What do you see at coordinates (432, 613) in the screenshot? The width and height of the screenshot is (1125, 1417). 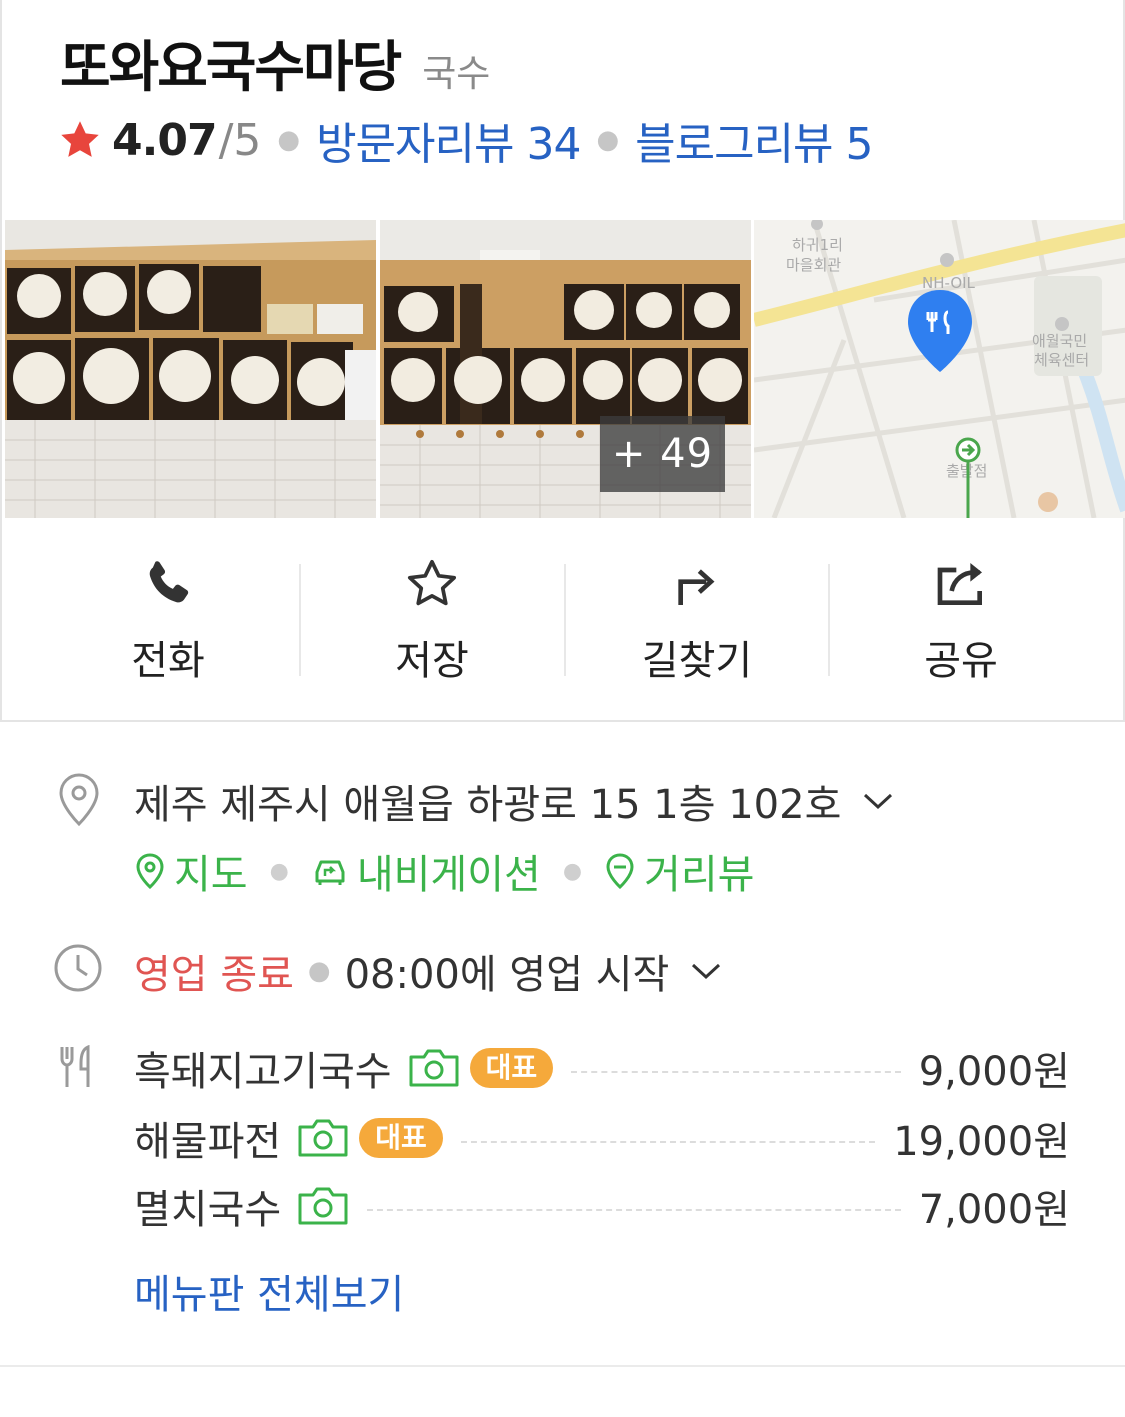 I see `save-button: 저장` at bounding box center [432, 613].